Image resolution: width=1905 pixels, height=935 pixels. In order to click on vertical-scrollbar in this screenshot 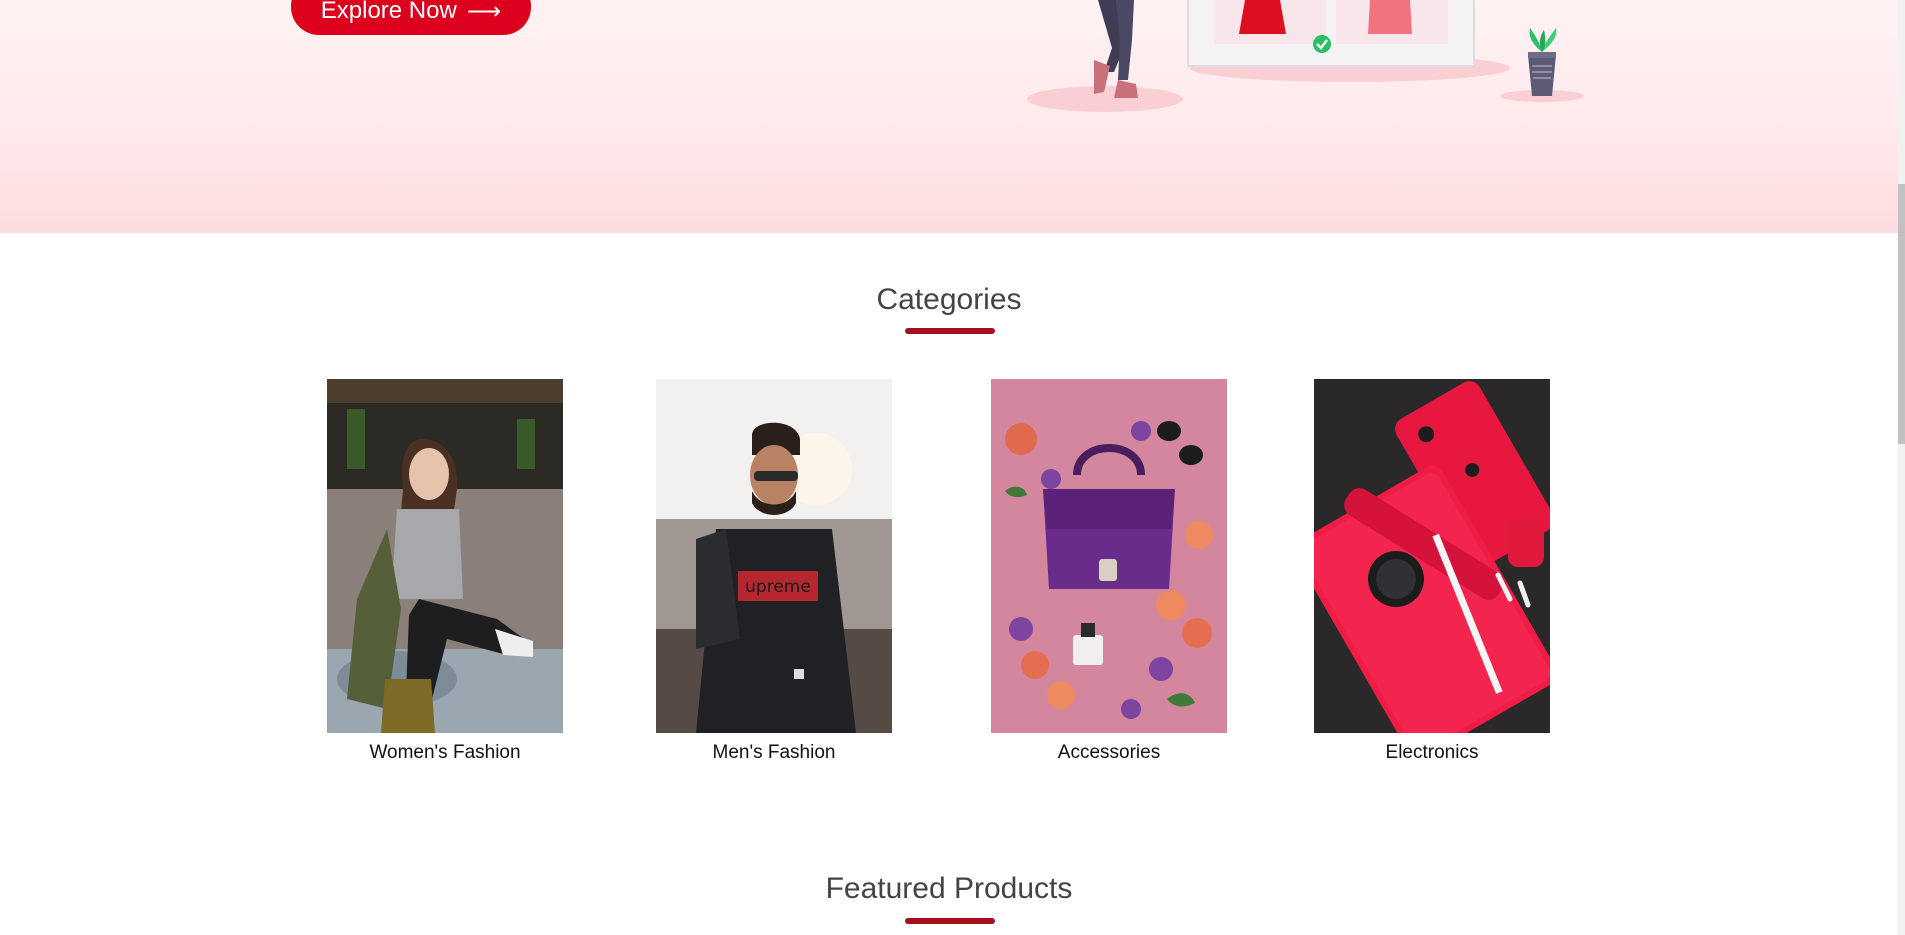, I will do `click(1901, 467)`.